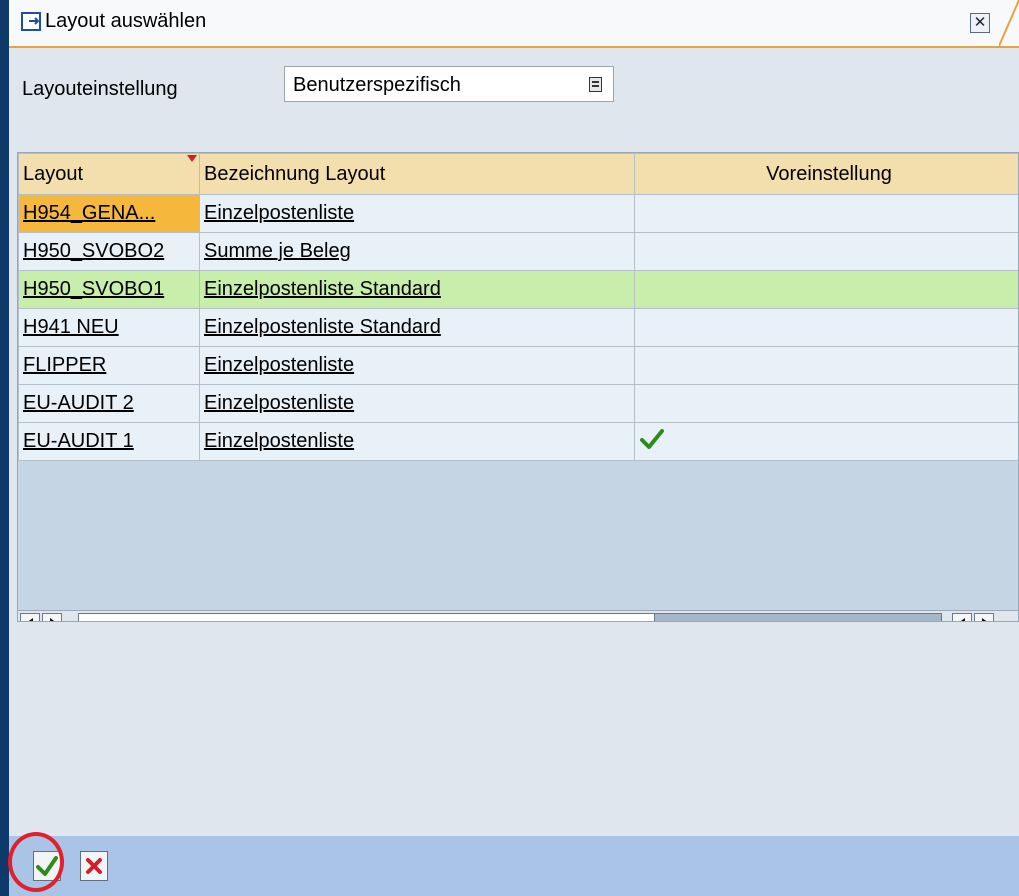 The height and width of the screenshot is (896, 1019). Describe the element at coordinates (71, 327) in the screenshot. I see `layout-link: H941 NEU` at that location.